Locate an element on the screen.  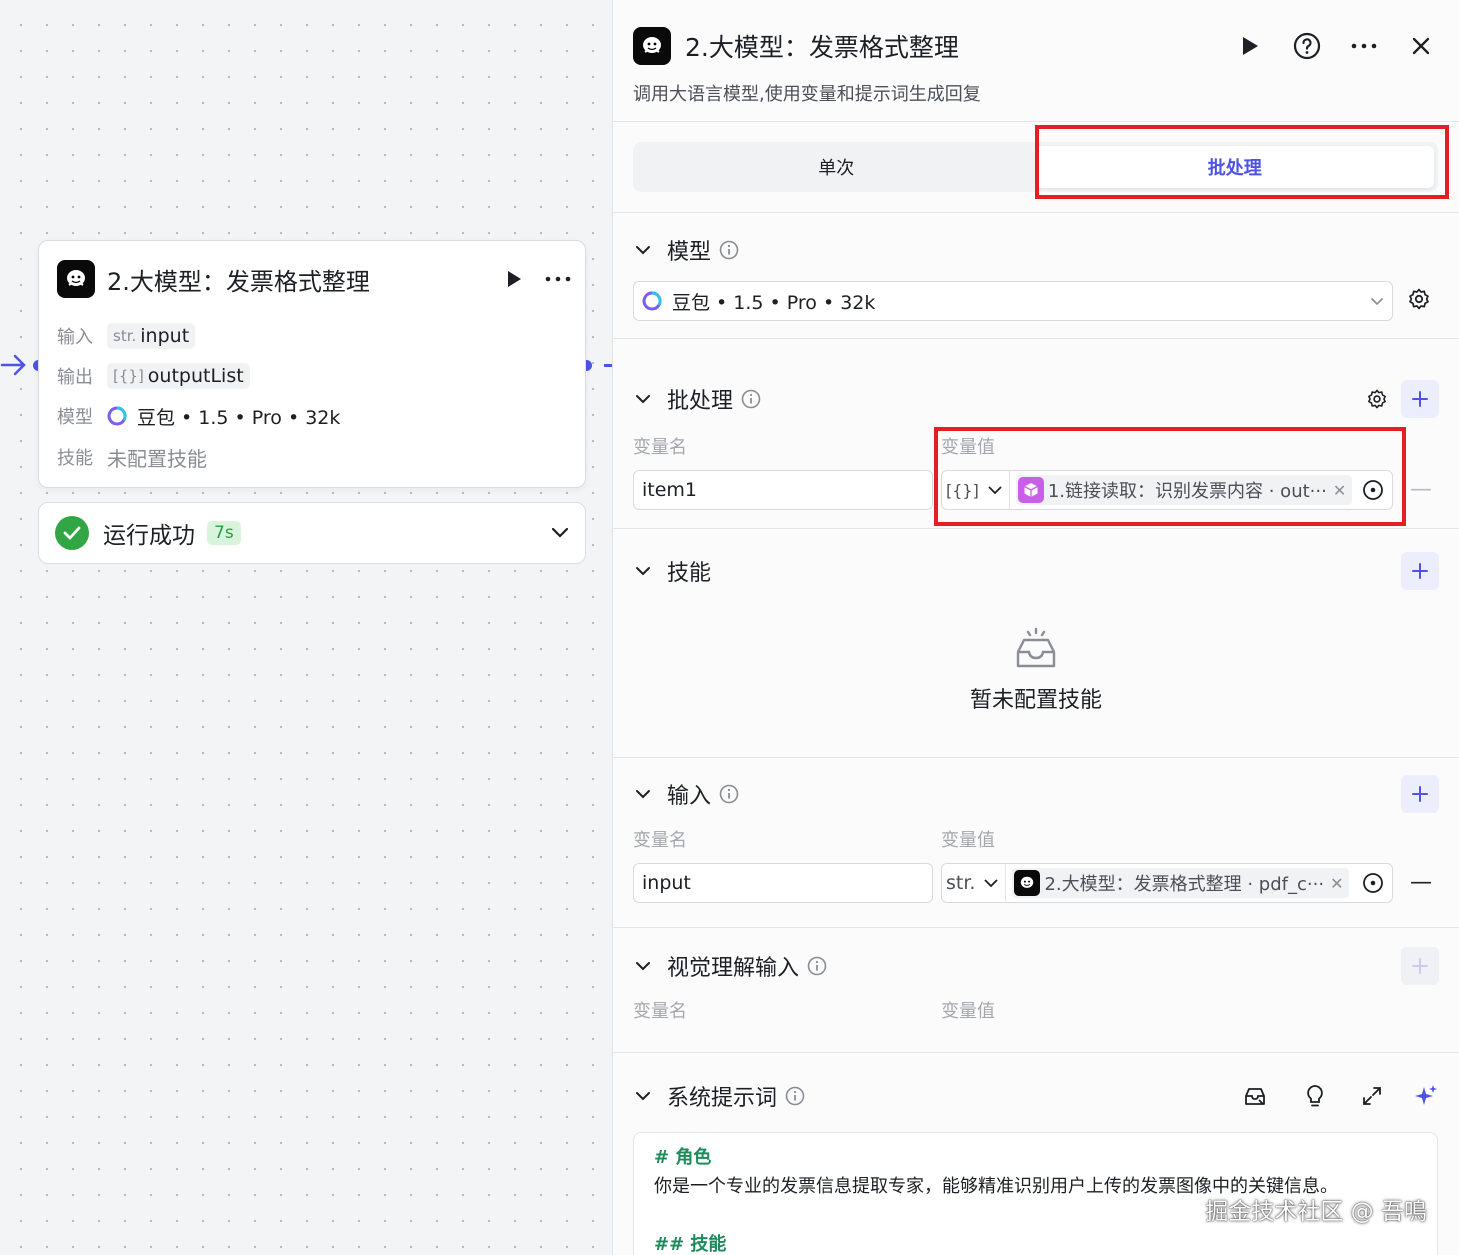
input-var-name-input: input is located at coordinates (783, 883).